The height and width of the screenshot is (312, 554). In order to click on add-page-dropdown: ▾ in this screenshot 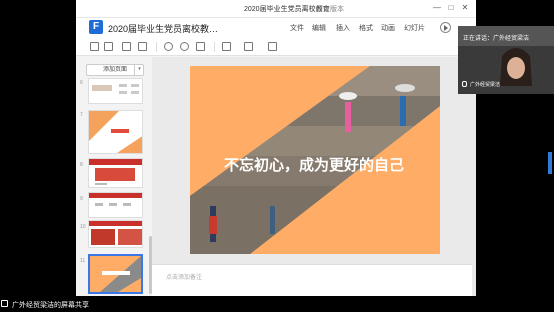, I will do `click(139, 70)`.